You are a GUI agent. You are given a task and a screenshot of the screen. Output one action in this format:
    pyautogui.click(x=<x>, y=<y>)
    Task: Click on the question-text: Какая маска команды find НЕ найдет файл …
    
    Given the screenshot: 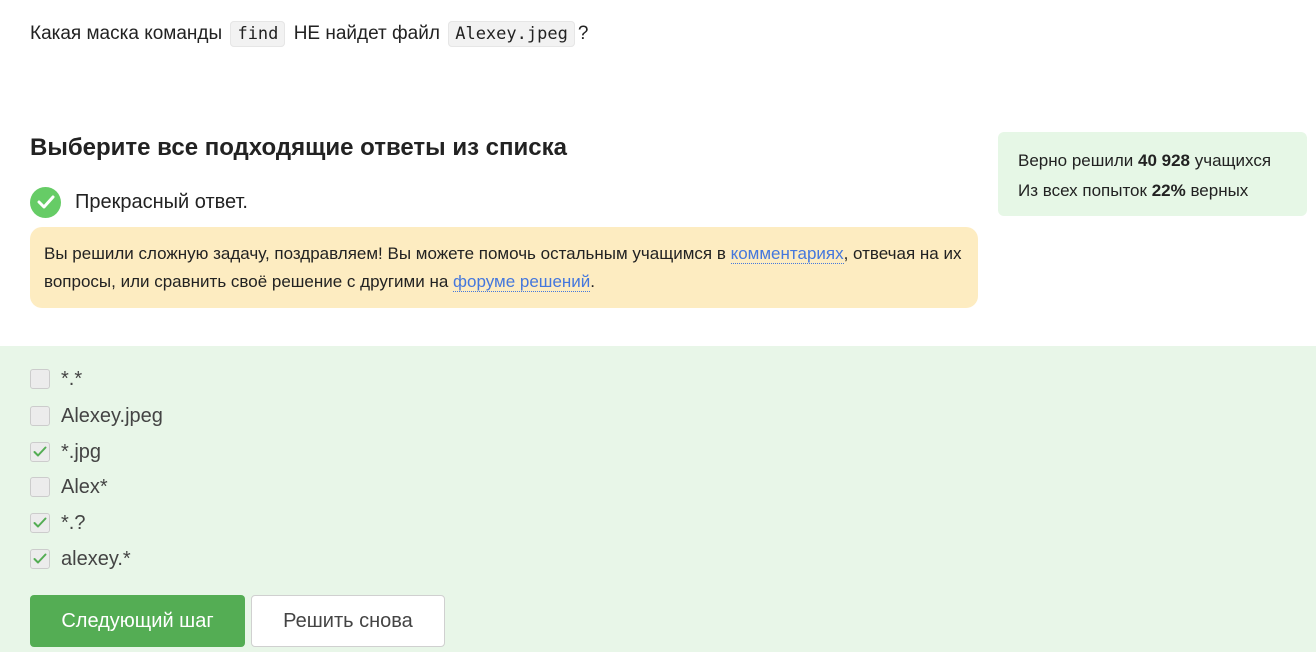 What is the action you would take?
    pyautogui.click(x=309, y=34)
    